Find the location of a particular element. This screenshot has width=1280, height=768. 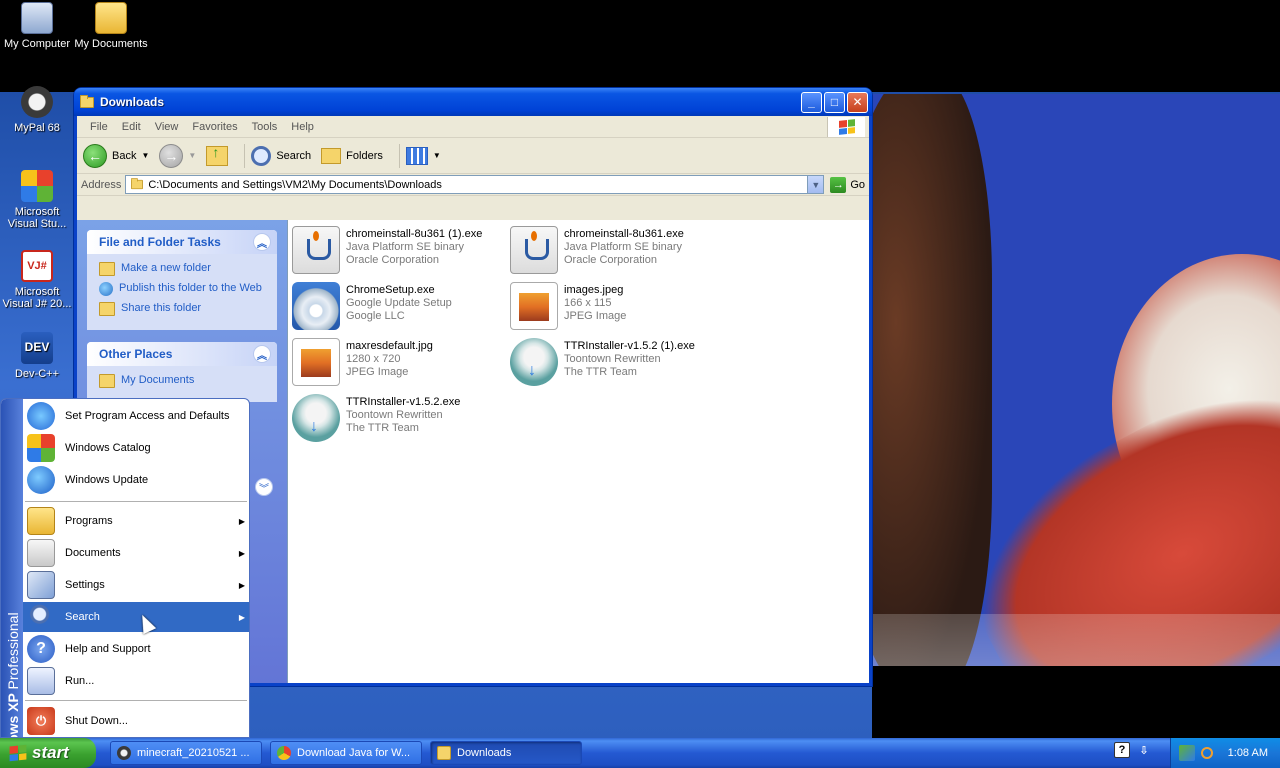

file-item: images.jpeg 166 x 115 JPEG Image is located at coordinates (615, 306).